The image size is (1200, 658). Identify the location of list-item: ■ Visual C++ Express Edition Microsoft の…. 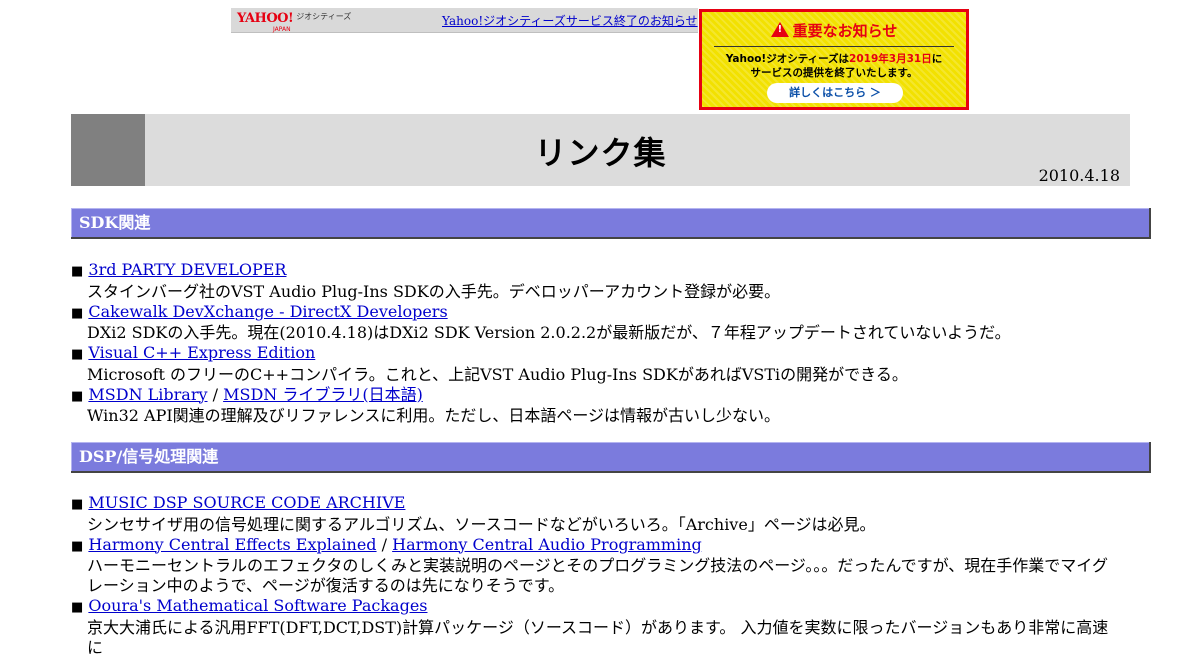
(606, 364).